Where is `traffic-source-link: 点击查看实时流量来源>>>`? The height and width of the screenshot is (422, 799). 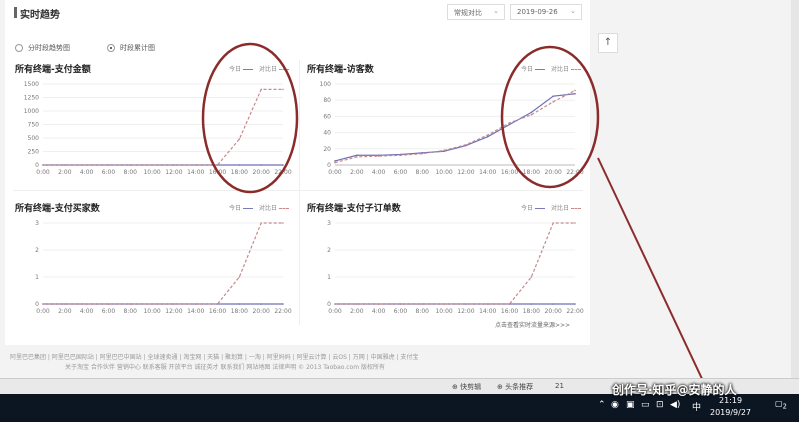
traffic-source-link: 点击查看实时流量来源>>> is located at coordinates (532, 324).